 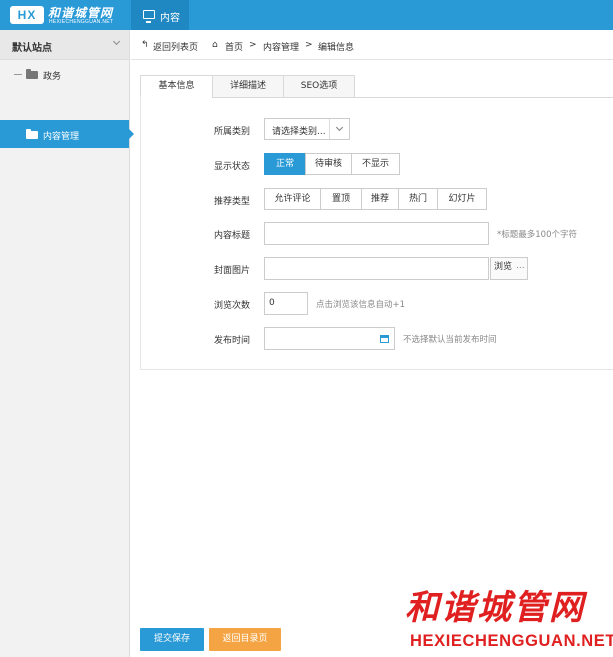 What do you see at coordinates (32, 134) in the screenshot?
I see `folder-open-icon` at bounding box center [32, 134].